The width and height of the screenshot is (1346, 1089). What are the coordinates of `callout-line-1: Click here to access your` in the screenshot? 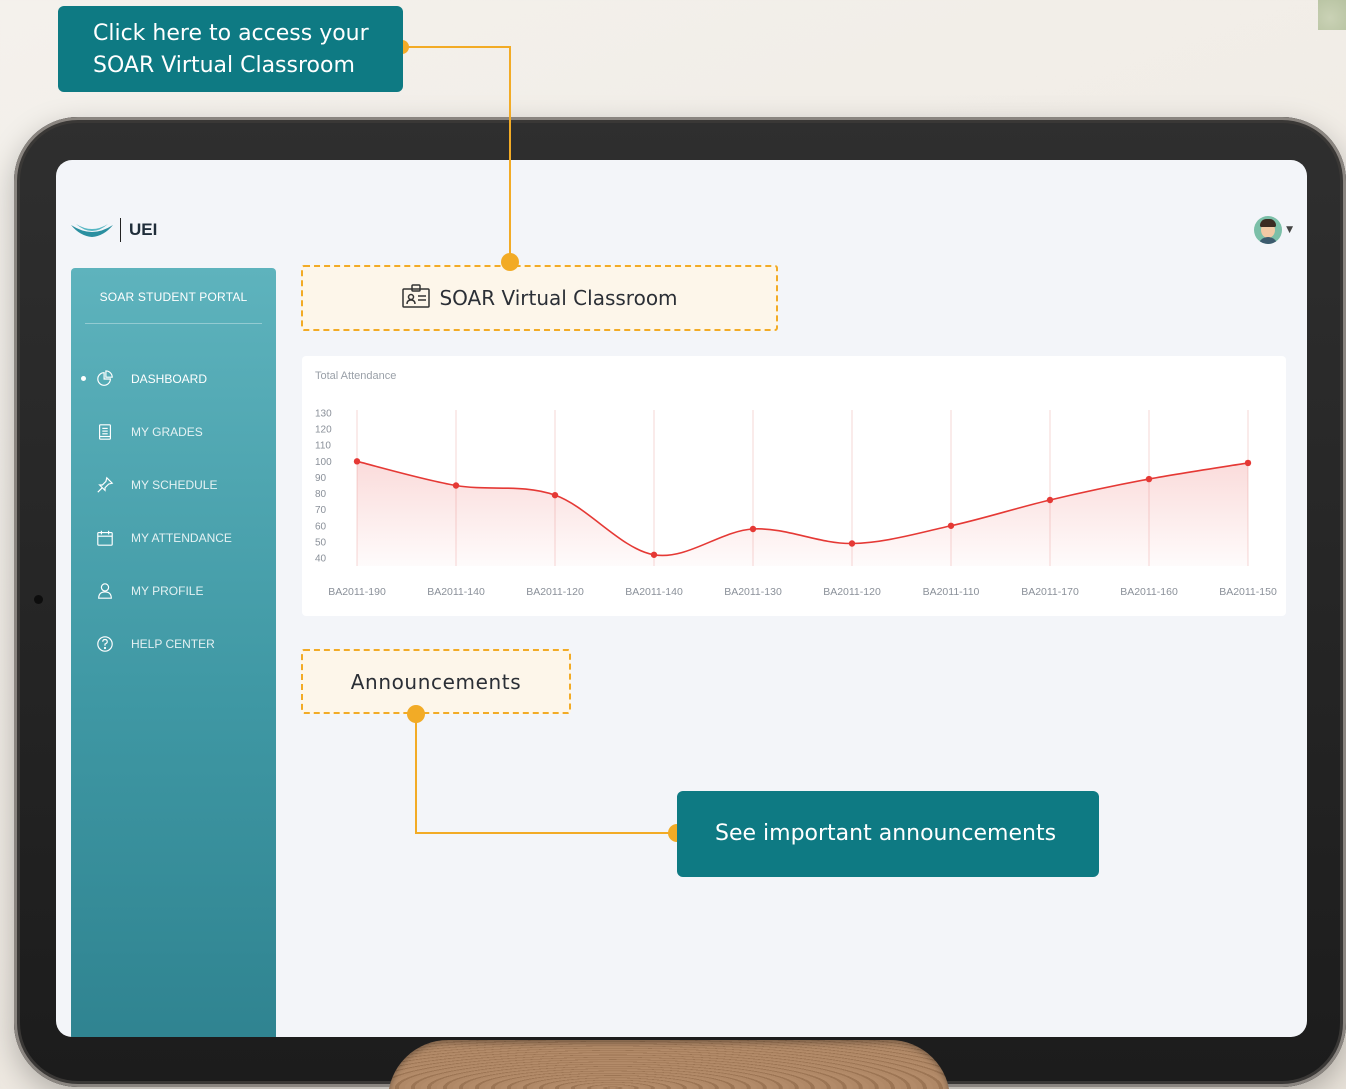 It's located at (231, 33).